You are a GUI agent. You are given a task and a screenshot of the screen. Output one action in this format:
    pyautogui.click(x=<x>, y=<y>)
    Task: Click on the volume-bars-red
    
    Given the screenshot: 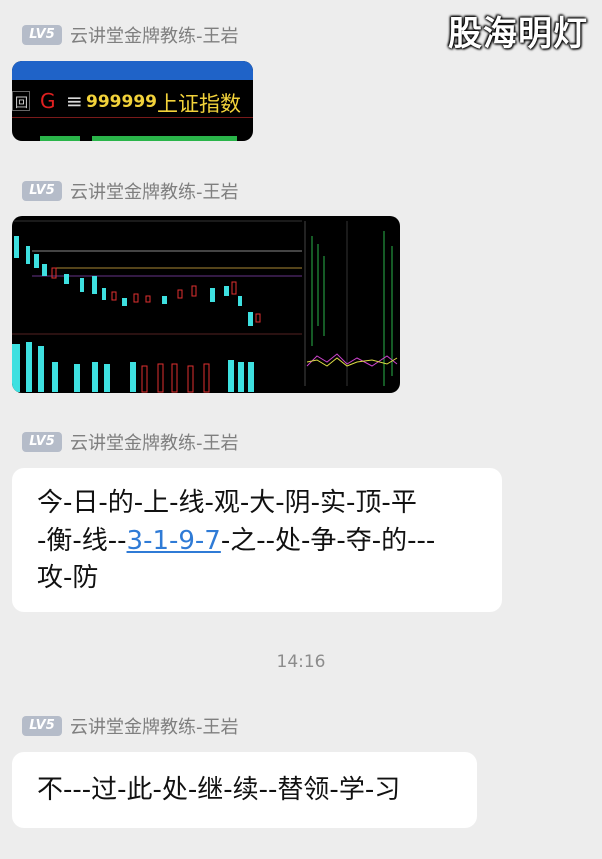 What is the action you would take?
    pyautogui.click(x=175, y=378)
    